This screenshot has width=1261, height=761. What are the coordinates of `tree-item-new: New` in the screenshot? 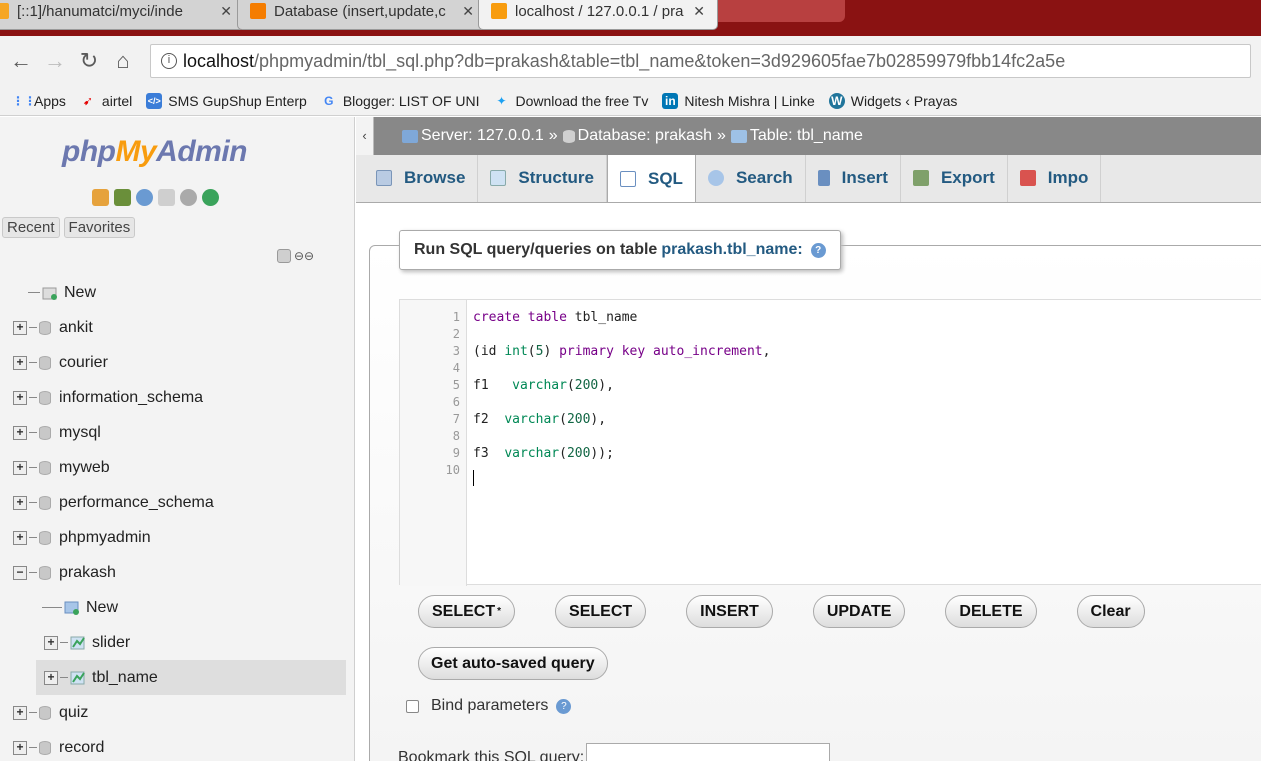 It's located at (177, 292).